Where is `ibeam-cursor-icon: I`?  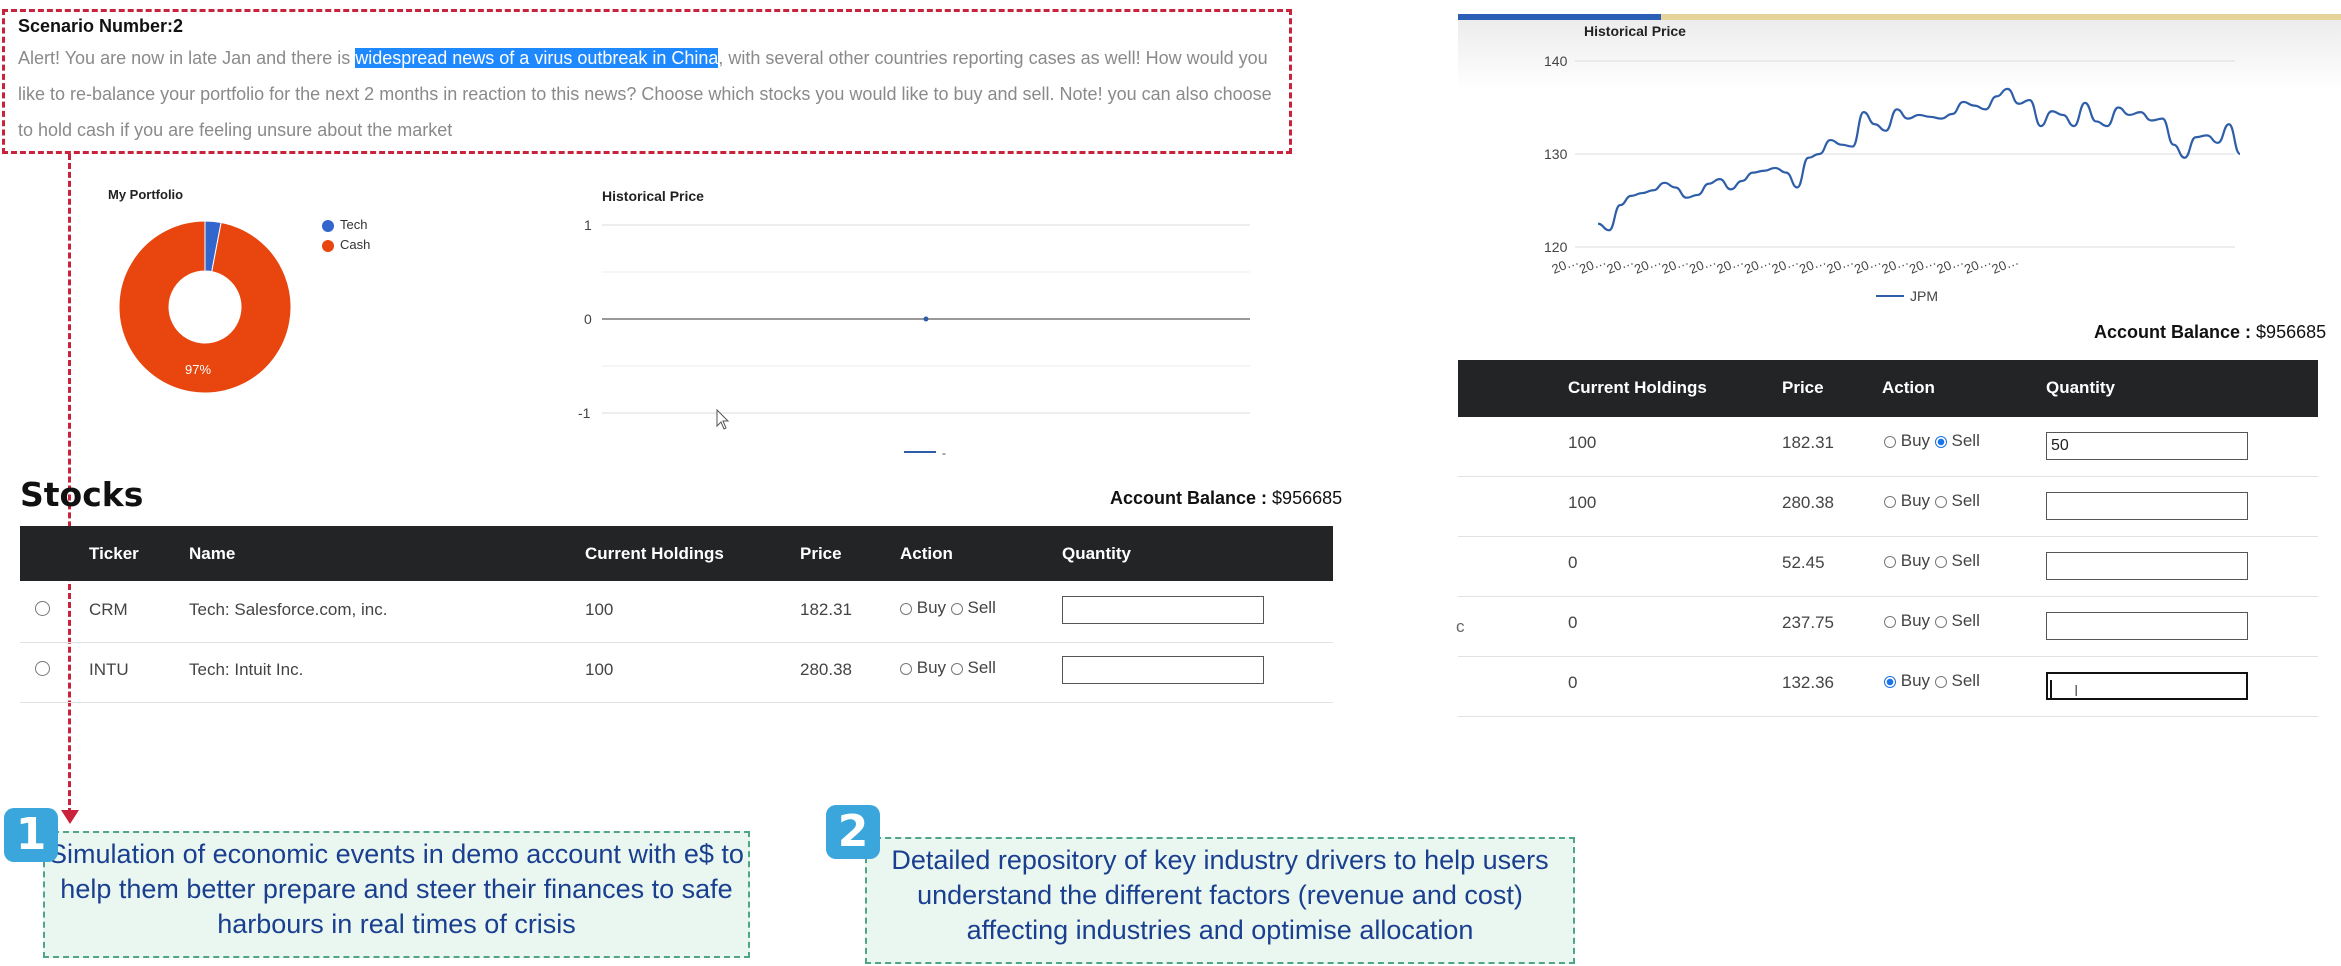 ibeam-cursor-icon: I is located at coordinates (2076, 691).